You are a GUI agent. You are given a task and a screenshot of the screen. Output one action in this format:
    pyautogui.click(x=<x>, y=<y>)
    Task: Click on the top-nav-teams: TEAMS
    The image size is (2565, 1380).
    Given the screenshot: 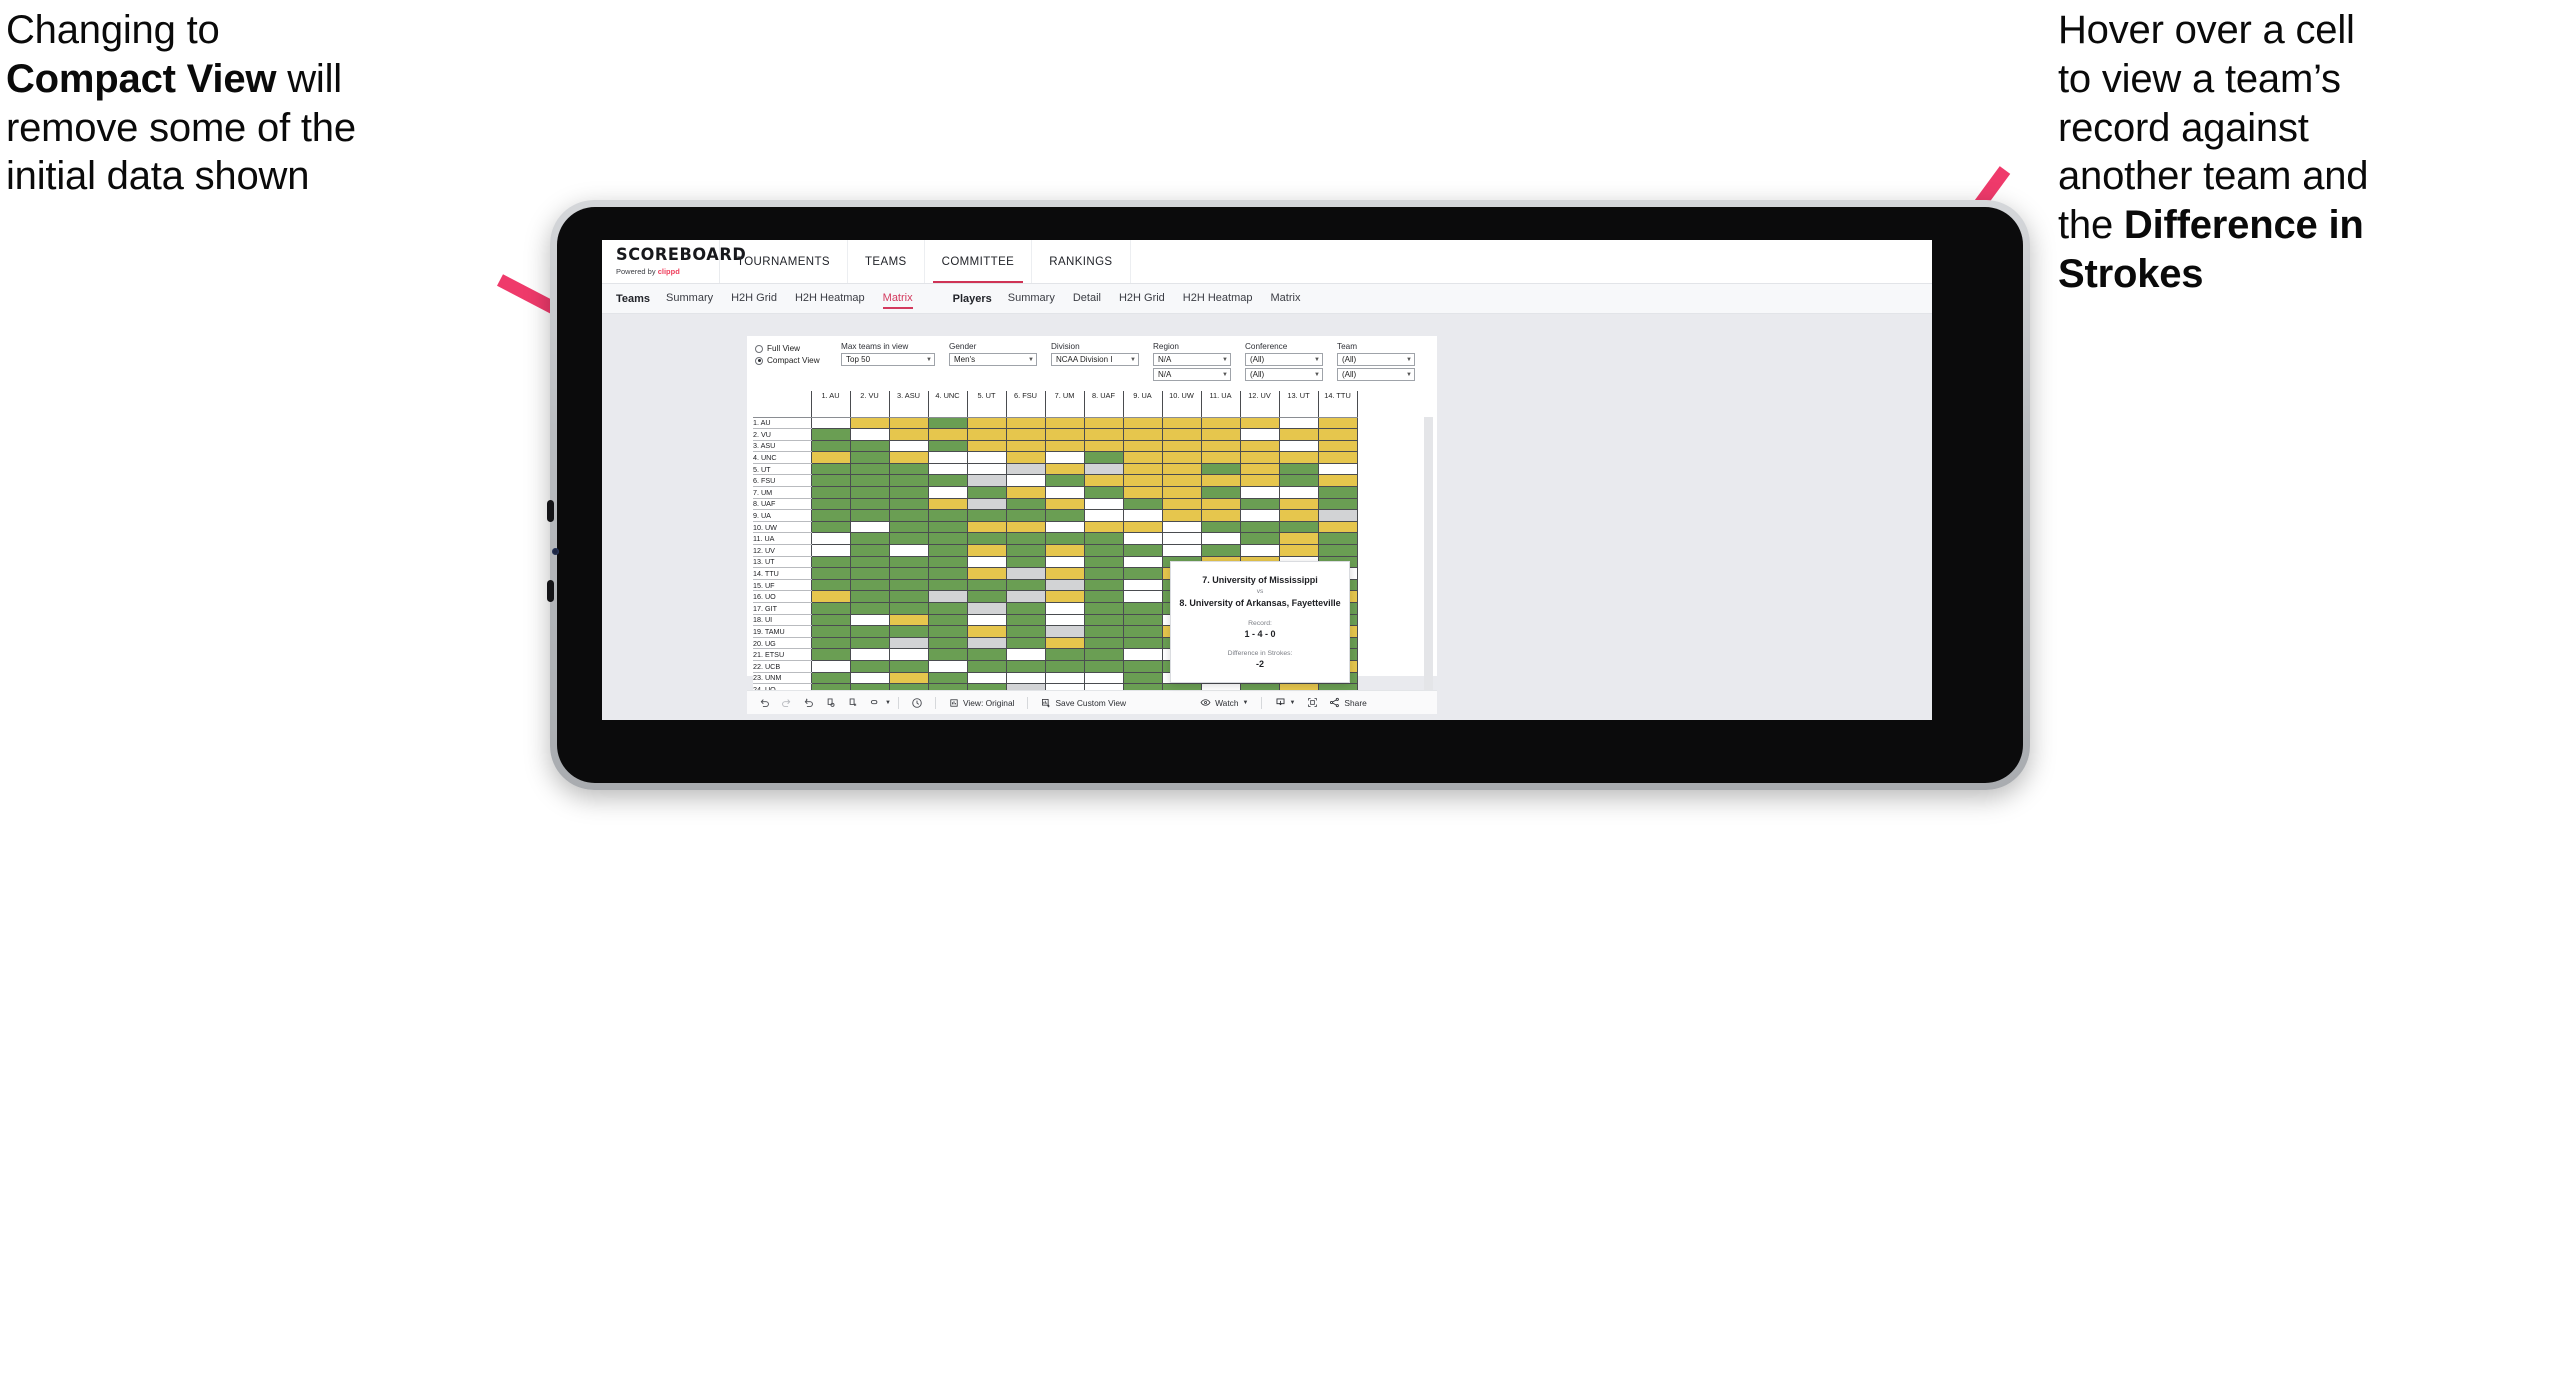 What is the action you would take?
    pyautogui.click(x=886, y=261)
    